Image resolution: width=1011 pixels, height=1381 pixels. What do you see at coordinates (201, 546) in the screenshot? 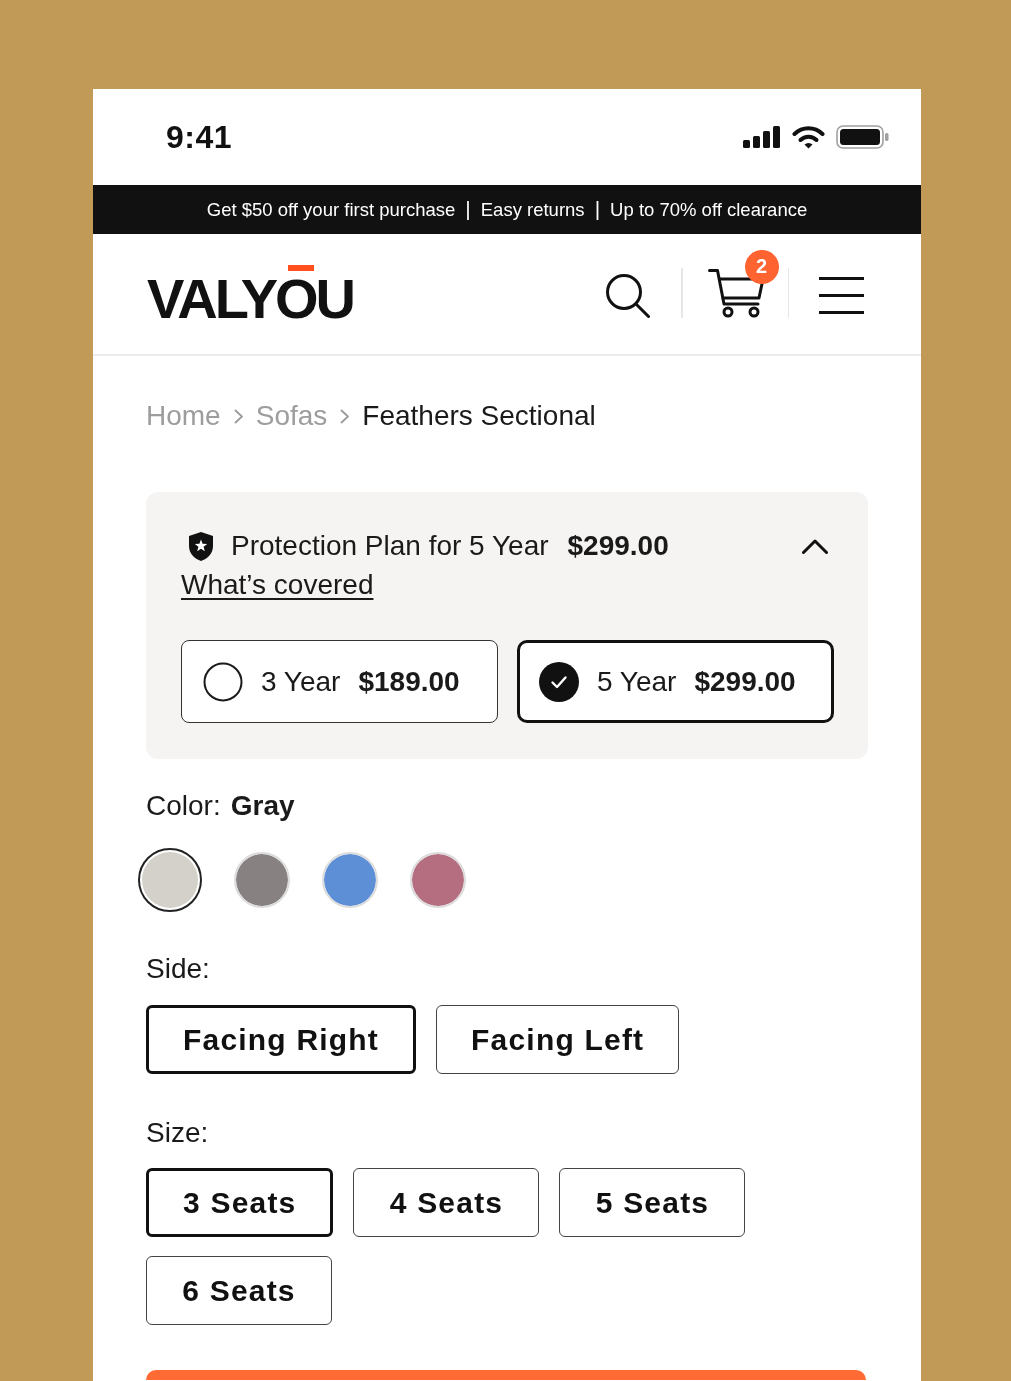
I see `shield-icon` at bounding box center [201, 546].